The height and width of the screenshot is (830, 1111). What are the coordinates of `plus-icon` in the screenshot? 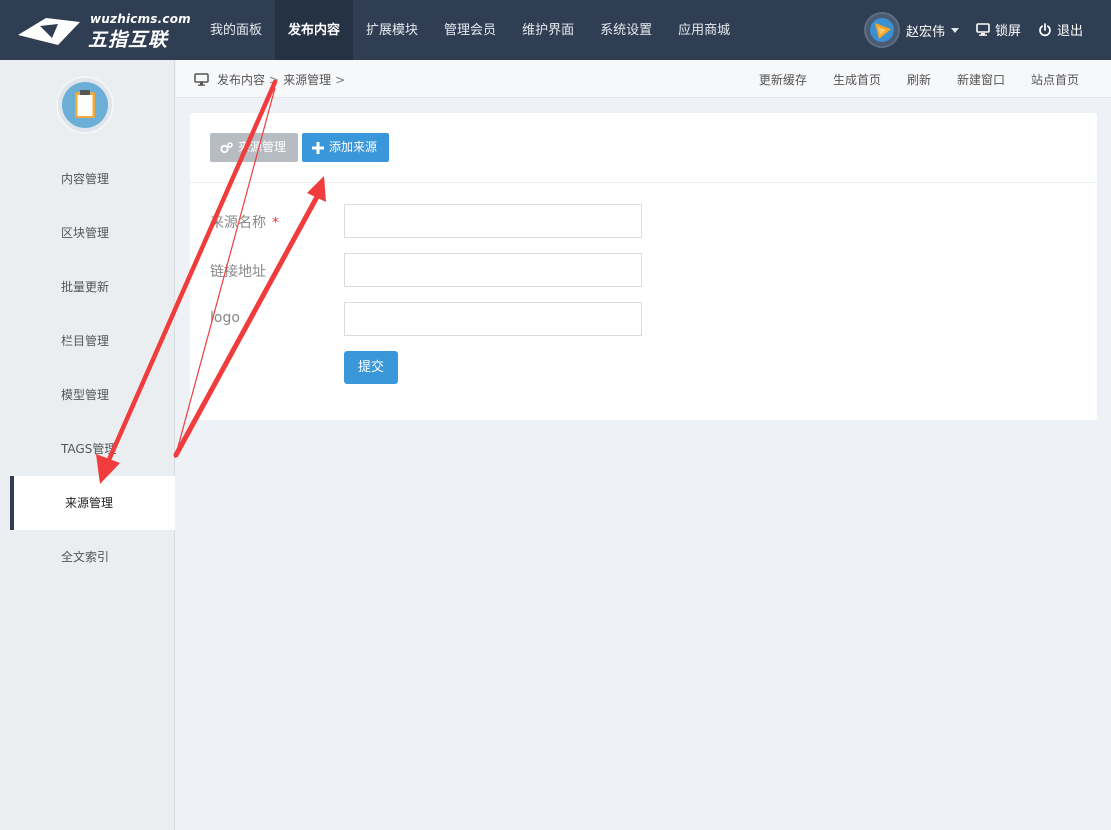 It's located at (318, 147).